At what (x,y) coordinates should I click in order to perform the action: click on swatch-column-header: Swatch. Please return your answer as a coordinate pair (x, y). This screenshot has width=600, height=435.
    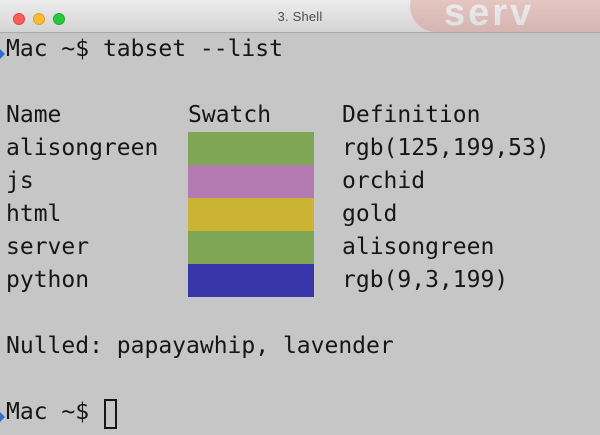
    Looking at the image, I should click on (230, 115).